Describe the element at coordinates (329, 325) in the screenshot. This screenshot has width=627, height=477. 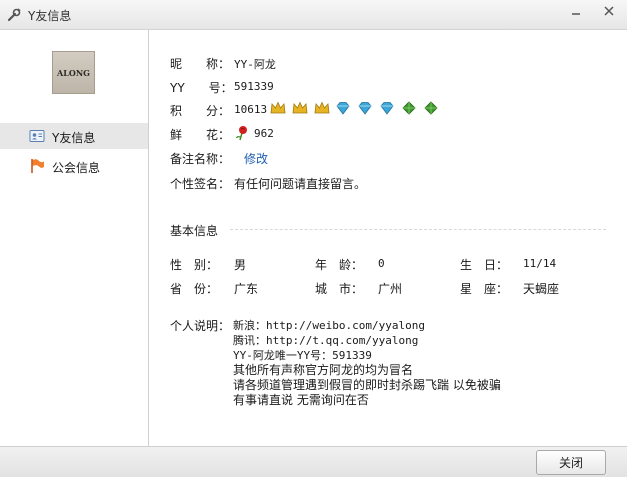
I see `intro-line: 新浪：http://weibo.com/yyalong` at that location.